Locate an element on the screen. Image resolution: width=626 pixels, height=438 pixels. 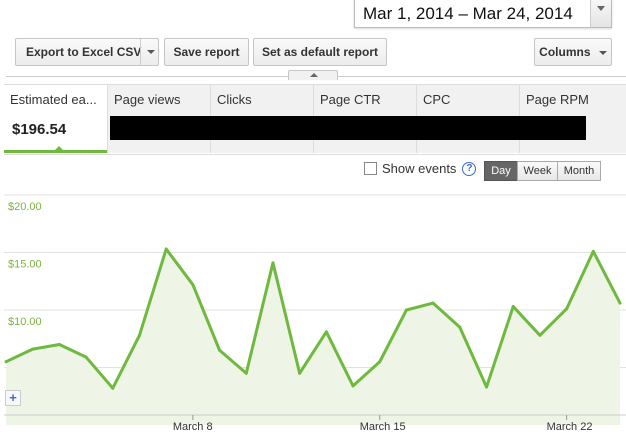
export-dropdown-divider is located at coordinates (140, 52).